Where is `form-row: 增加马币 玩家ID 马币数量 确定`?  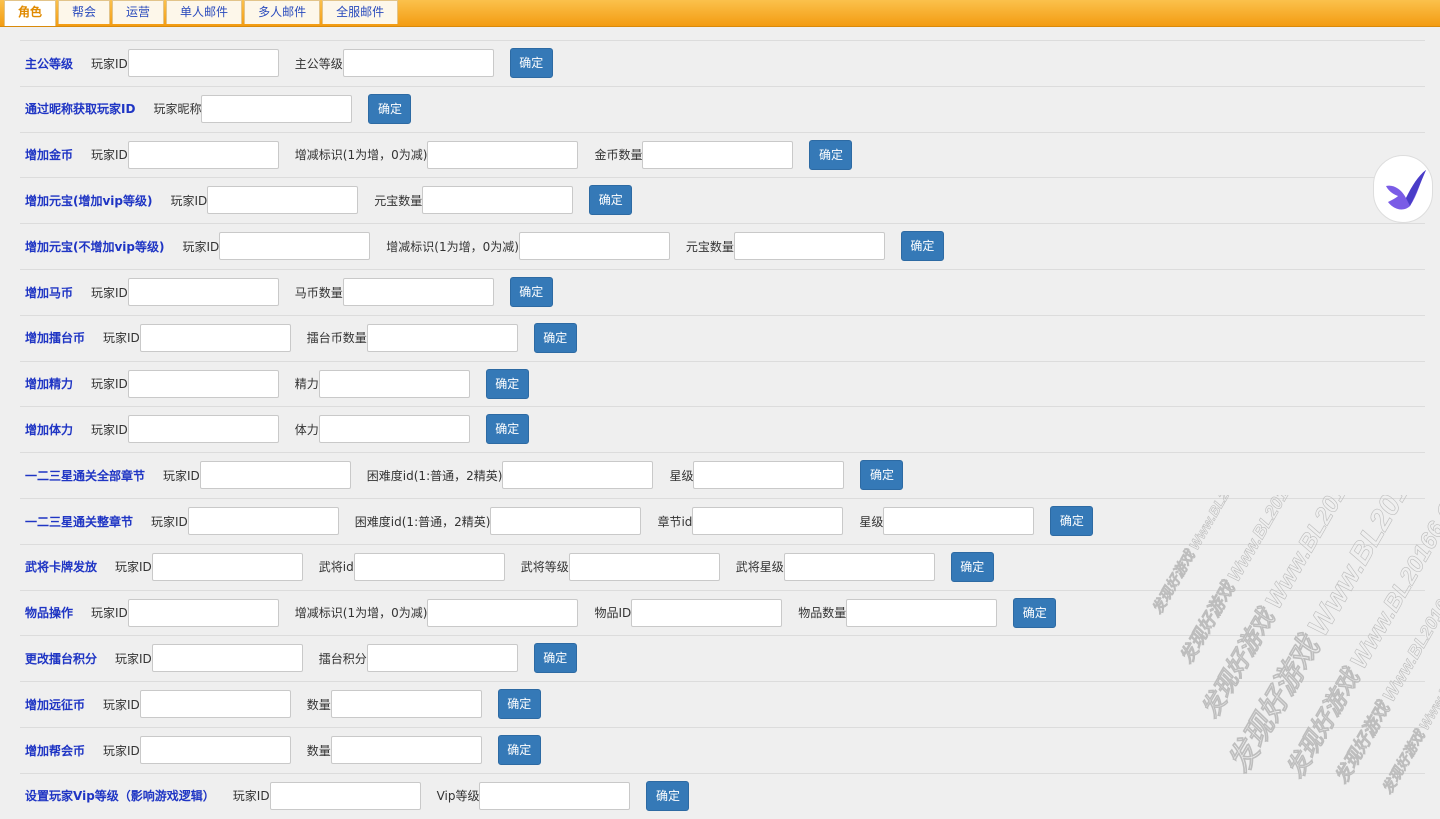 form-row: 增加马币 玩家ID 马币数量 确定 is located at coordinates (722, 292).